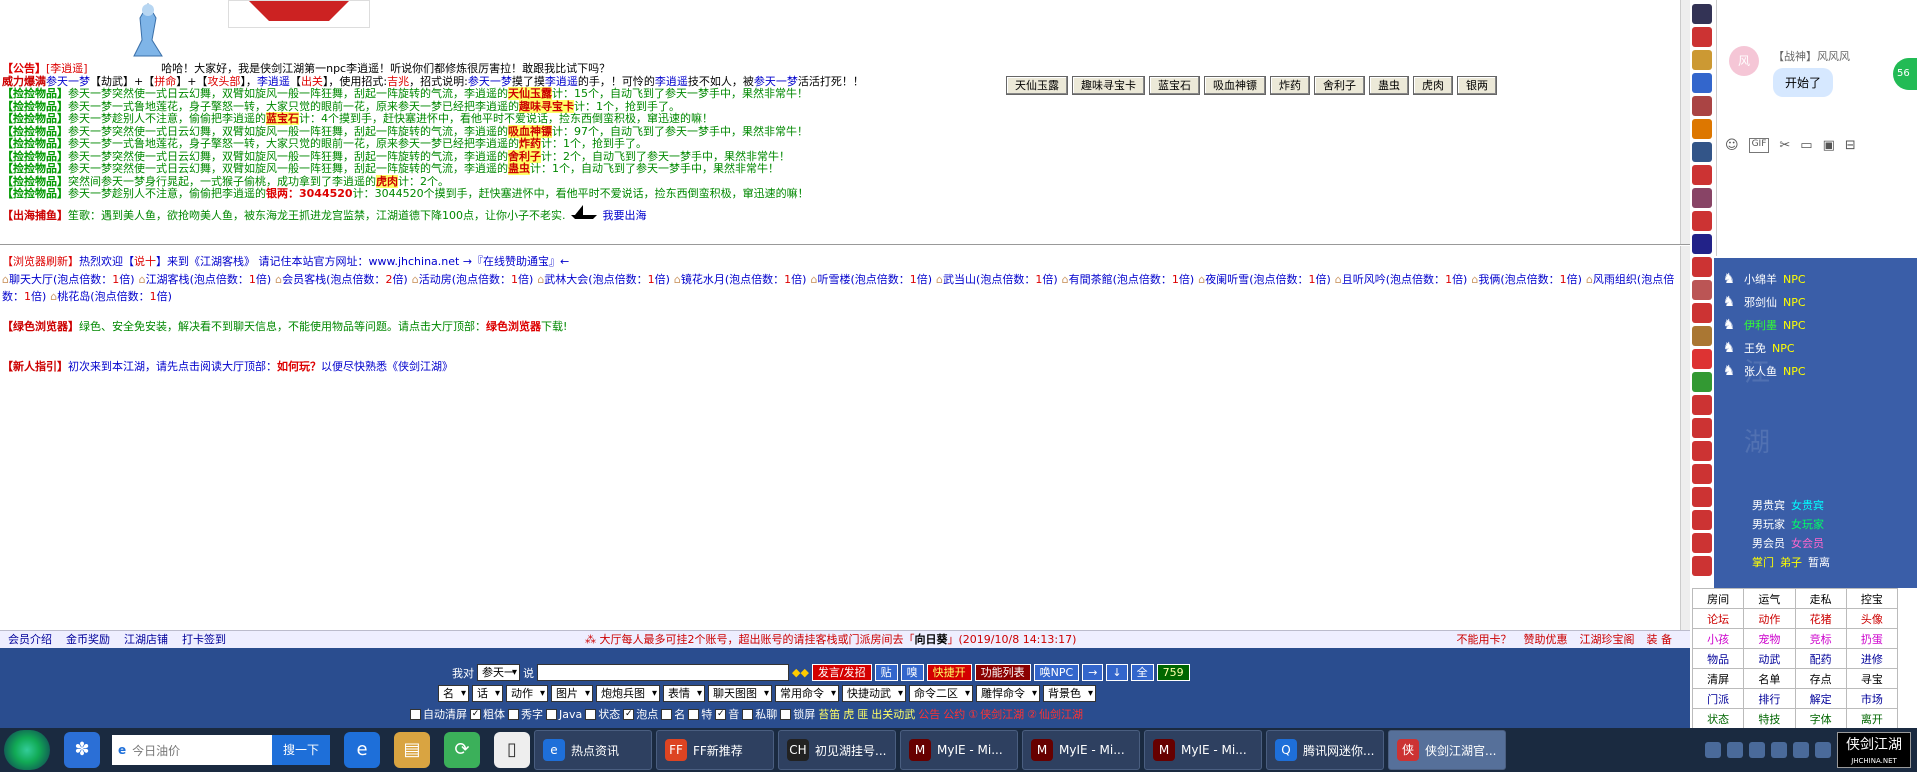 This screenshot has width=1917, height=772. Describe the element at coordinates (512, 750) in the screenshot. I see `document-icon: ▯` at that location.